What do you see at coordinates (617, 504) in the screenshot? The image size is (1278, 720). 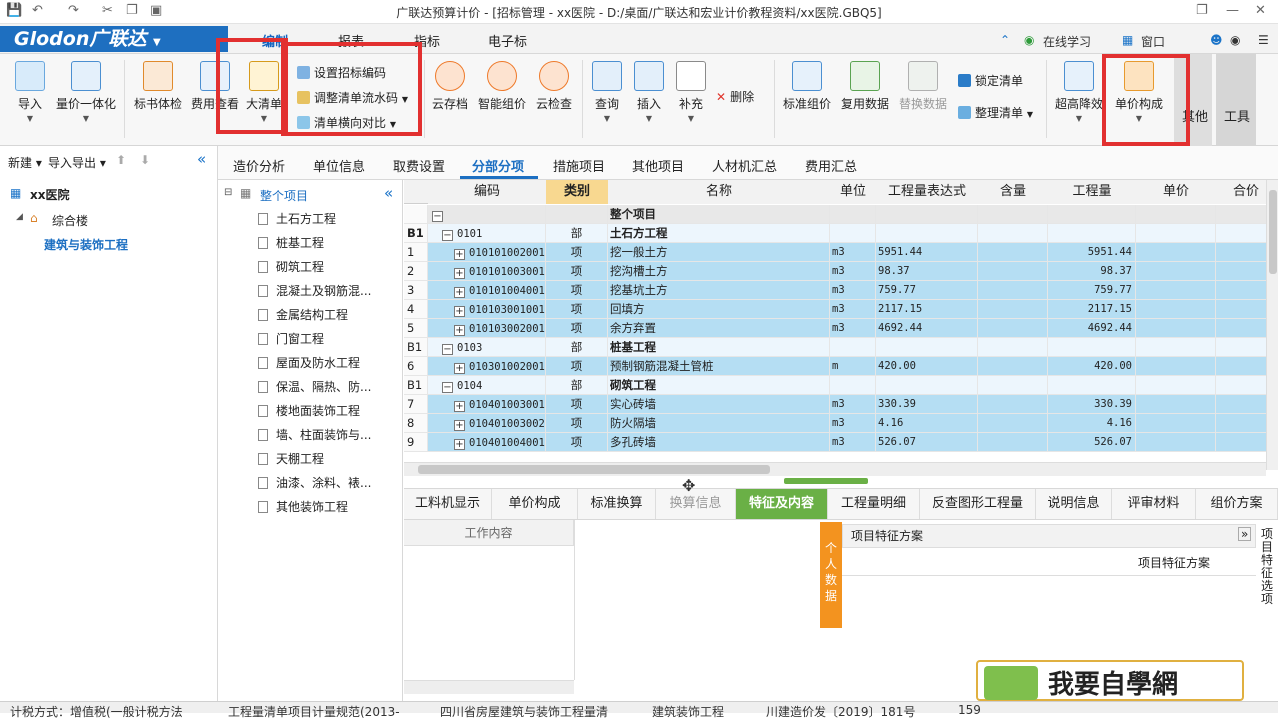 I see `tab-std-conversion: 标准换算` at bounding box center [617, 504].